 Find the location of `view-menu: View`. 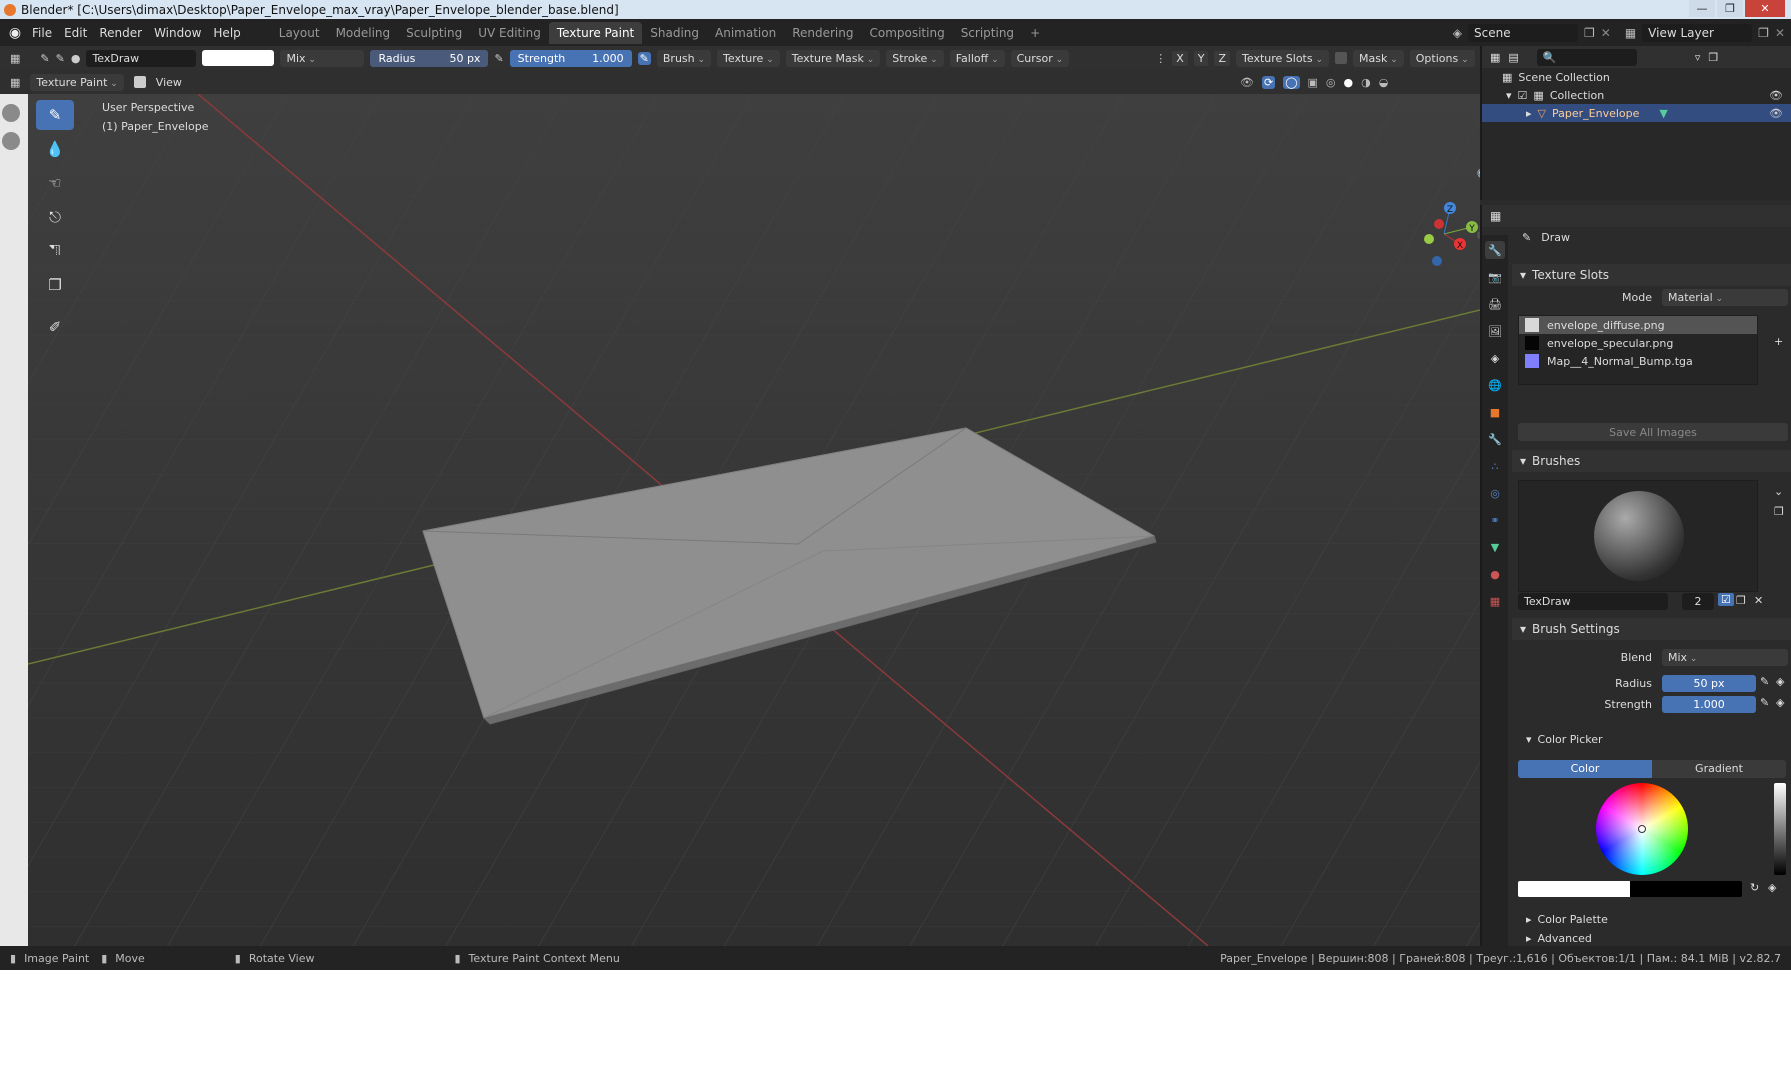

view-menu: View is located at coordinates (169, 82).